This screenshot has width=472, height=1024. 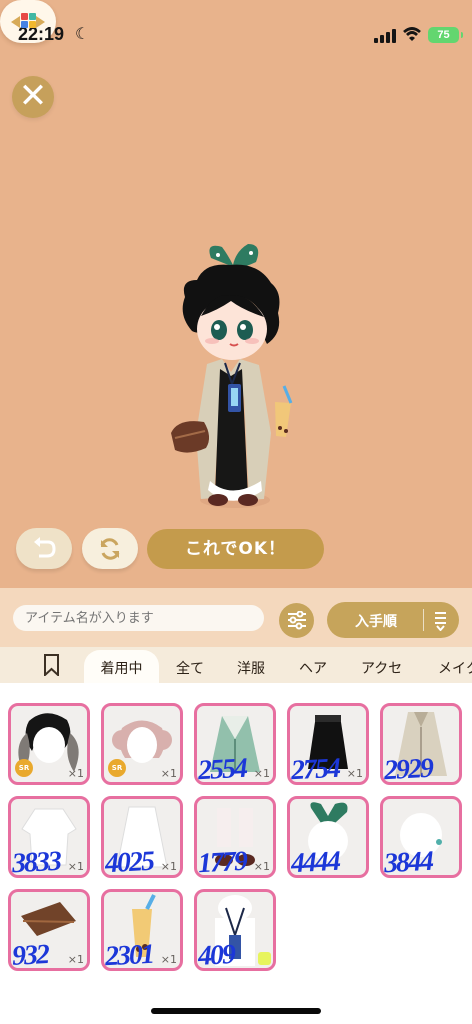 I want to click on tab-makeup: メイク, so click(x=455, y=668).